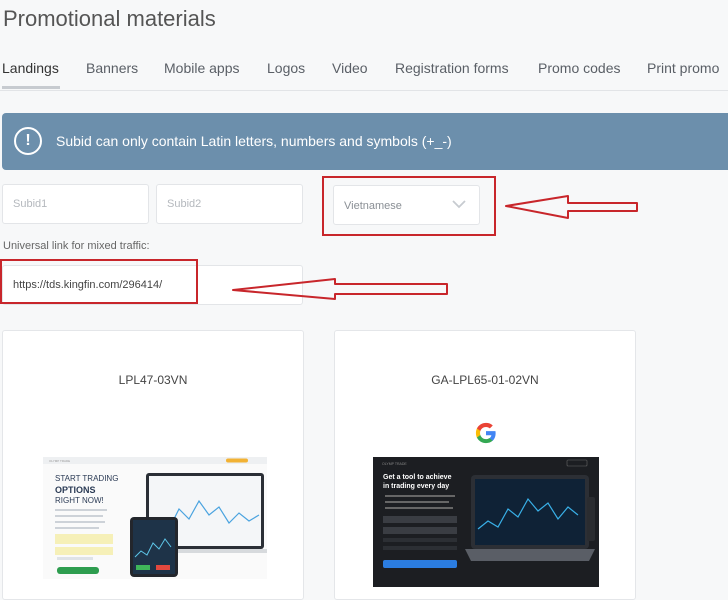 This screenshot has height=600, width=728. What do you see at coordinates (75, 490) in the screenshot?
I see `preview-heading-line2: OPTIONS` at bounding box center [75, 490].